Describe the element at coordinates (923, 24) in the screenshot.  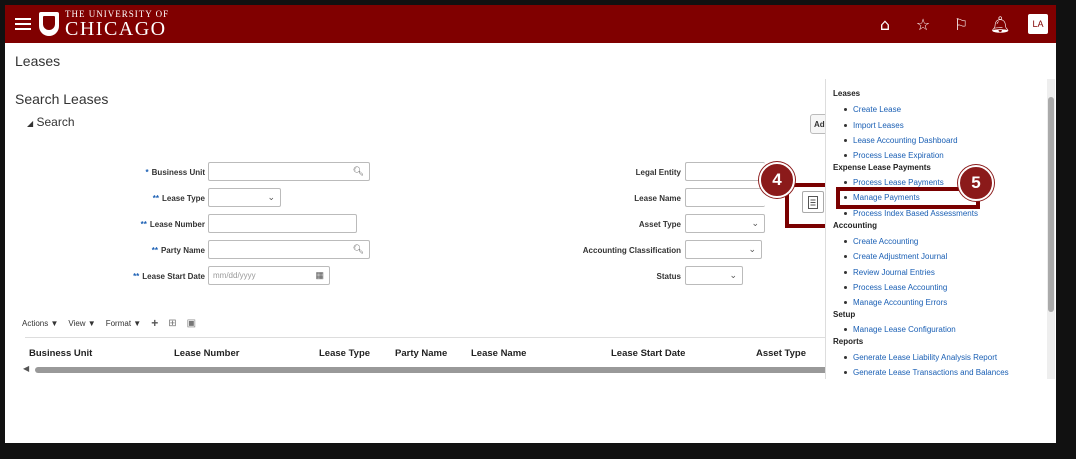
I see `favorites-icon: ☆` at that location.